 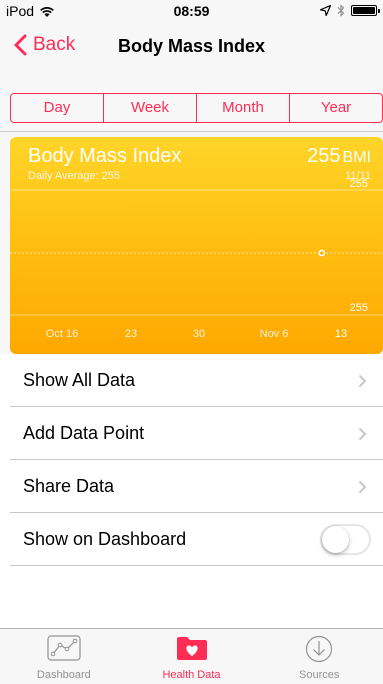 I want to click on segment-day: Day, so click(x=57, y=108).